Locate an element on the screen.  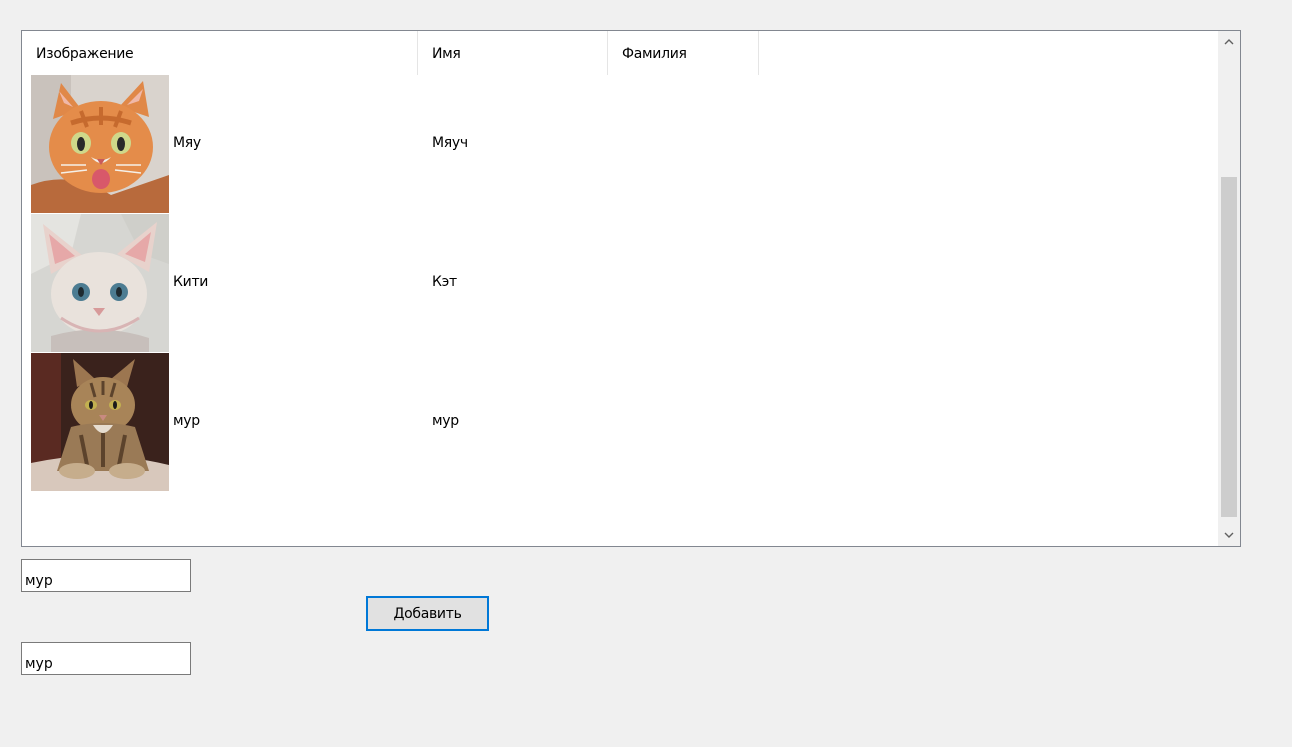
column-header-last-name: Фамилия is located at coordinates (683, 53).